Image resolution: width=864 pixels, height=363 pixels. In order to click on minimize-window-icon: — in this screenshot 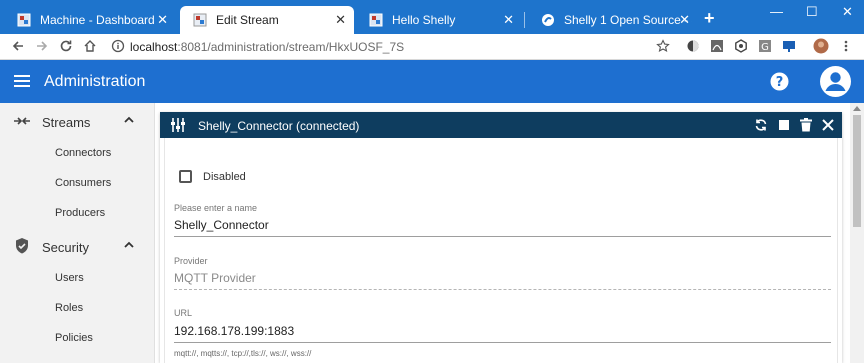, I will do `click(776, 11)`.